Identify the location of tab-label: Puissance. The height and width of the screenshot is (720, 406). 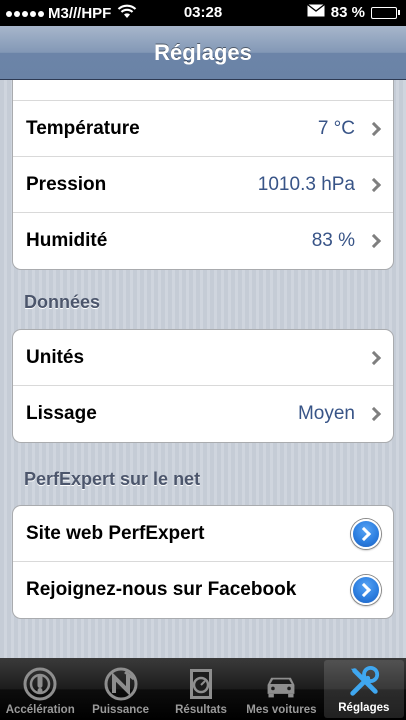
(121, 710).